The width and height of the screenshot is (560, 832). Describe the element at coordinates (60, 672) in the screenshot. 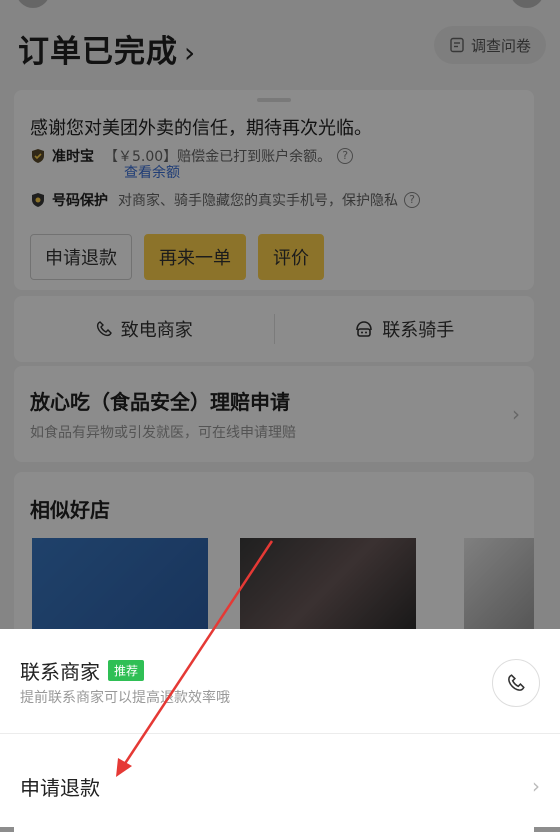

I see `contact-merchant-title: 联系商家` at that location.